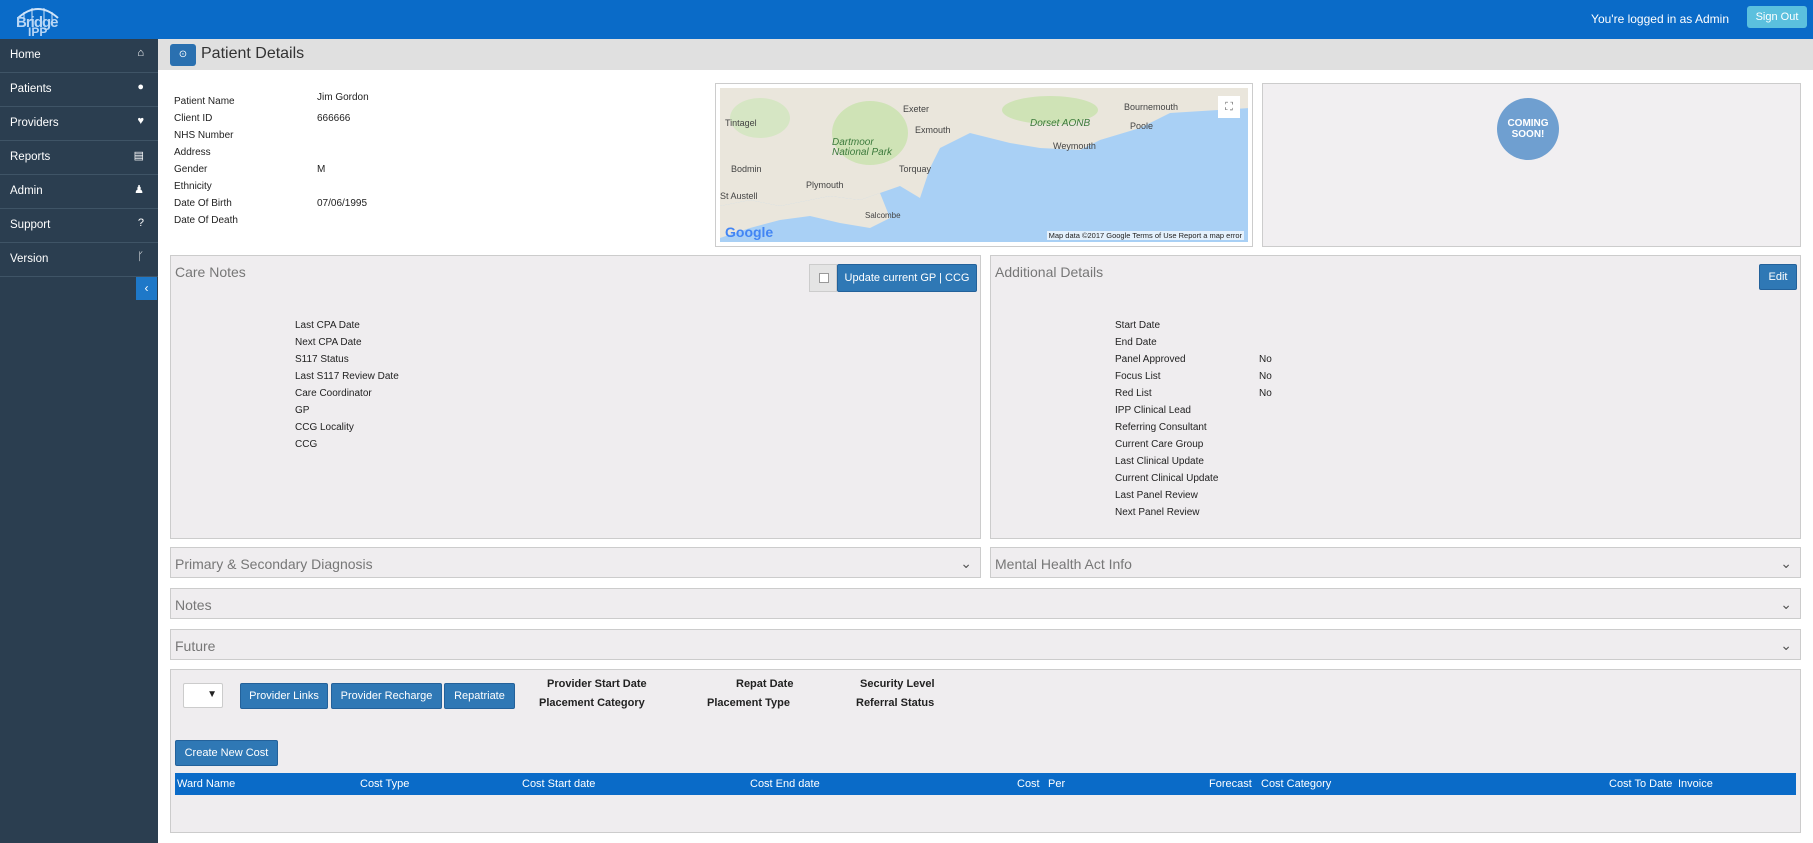 This screenshot has width=1813, height=843. What do you see at coordinates (26, 191) in the screenshot?
I see `sidebar-item-label: Admin` at bounding box center [26, 191].